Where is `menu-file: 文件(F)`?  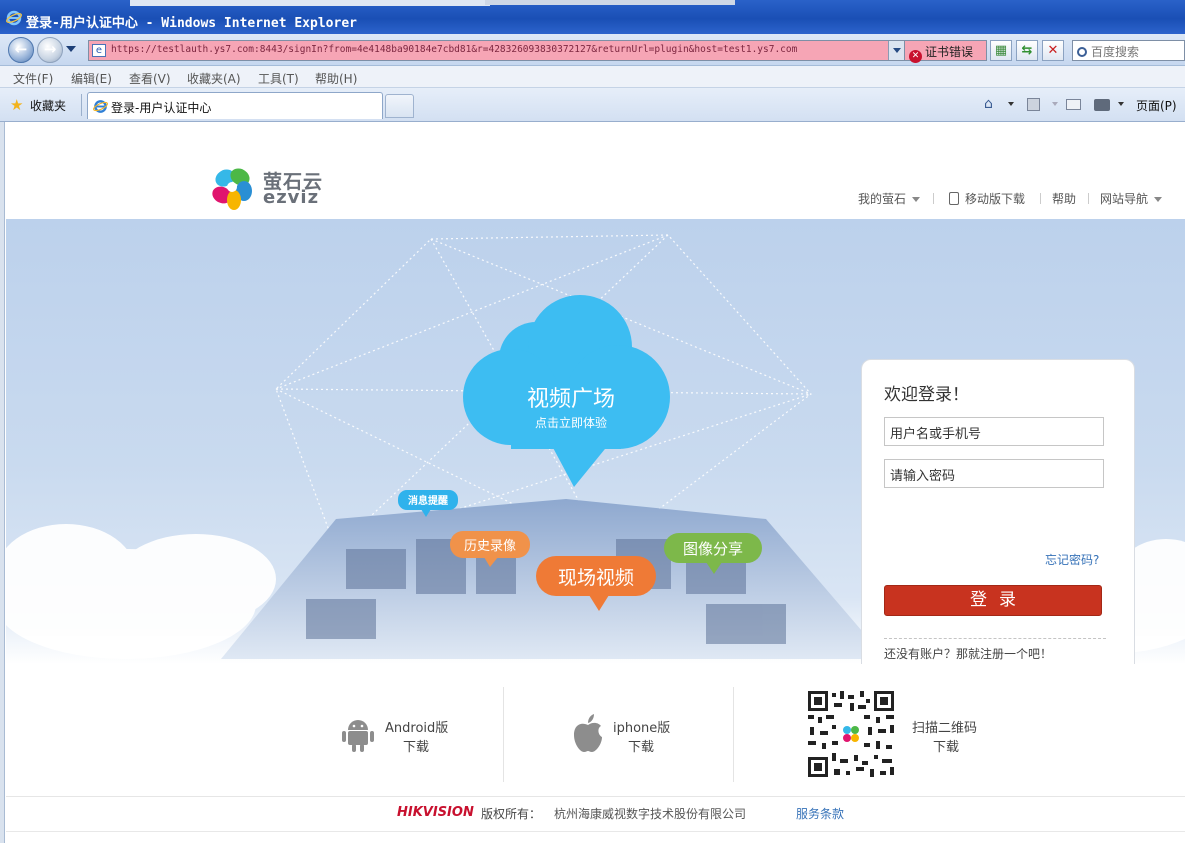 menu-file: 文件(F) is located at coordinates (33, 78).